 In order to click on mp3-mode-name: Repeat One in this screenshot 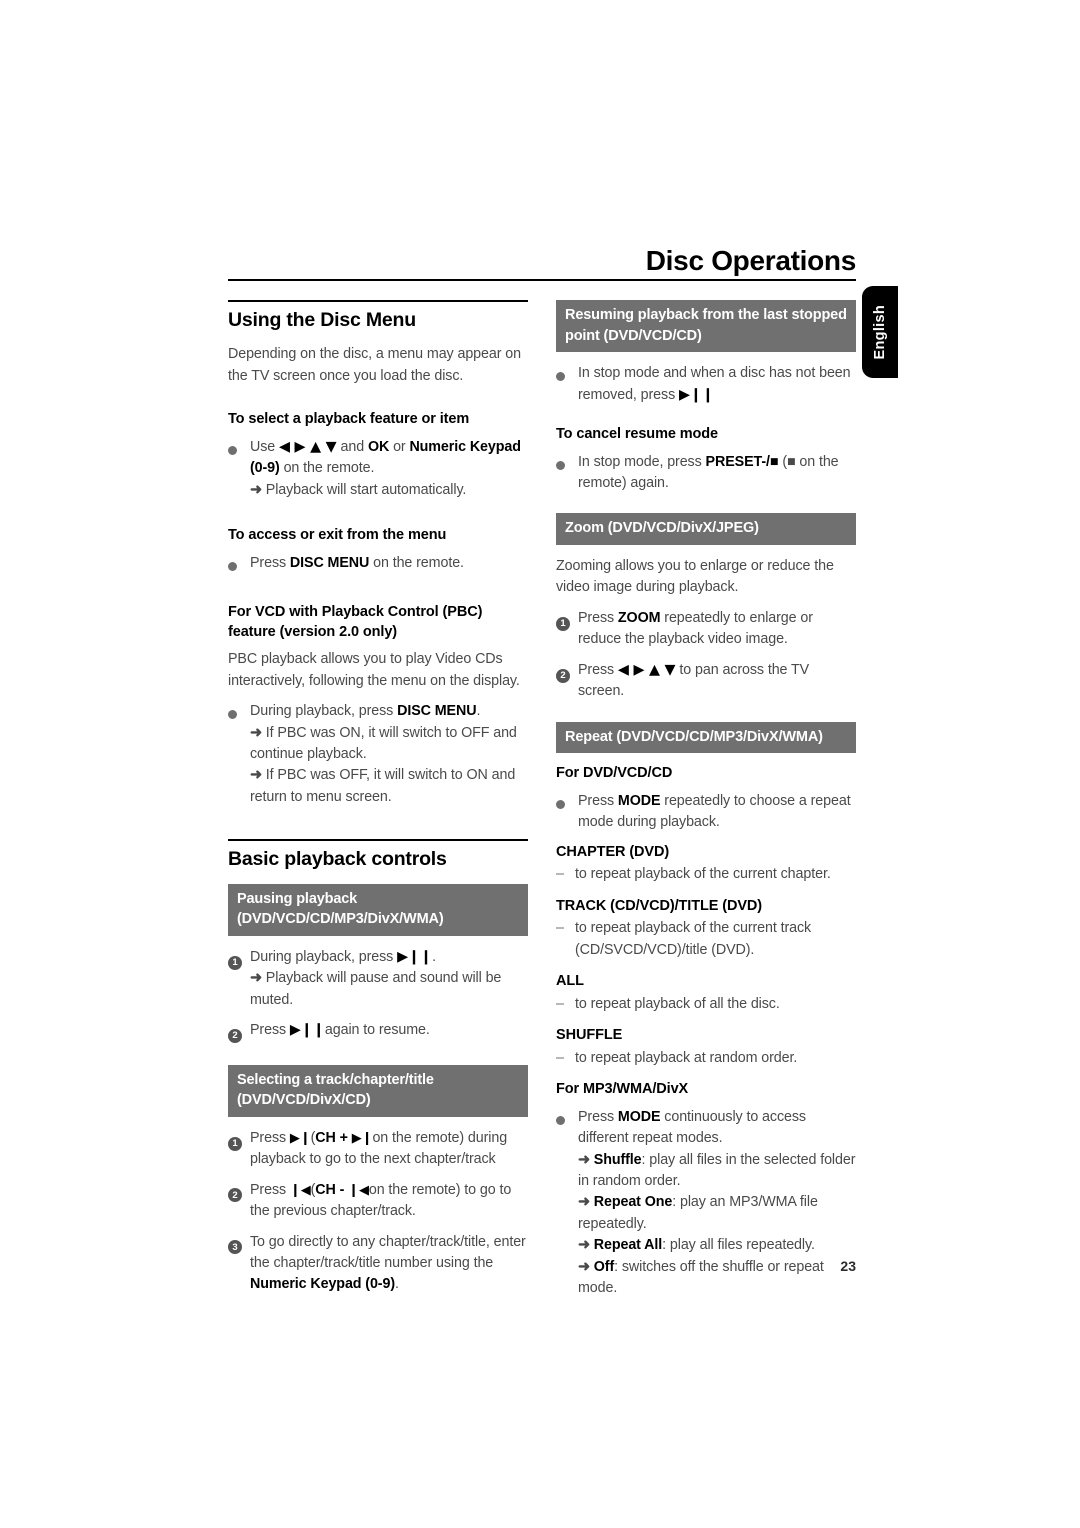, I will do `click(633, 1202)`.